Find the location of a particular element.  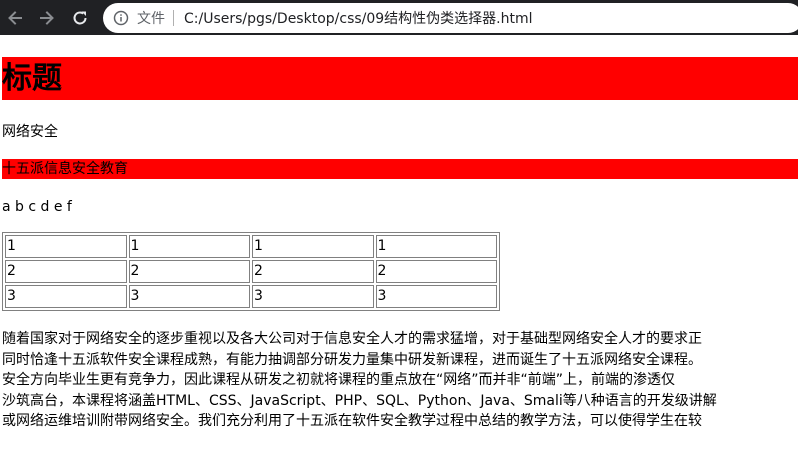

arrow-right-icon is located at coordinates (47, 18).